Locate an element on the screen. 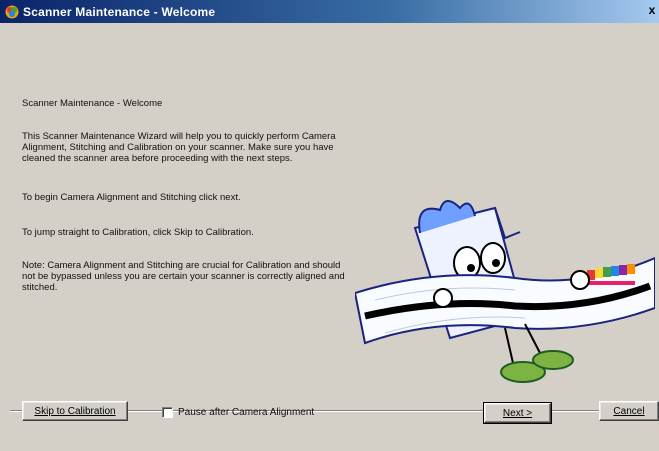  next-button: Next > is located at coordinates (517, 413).